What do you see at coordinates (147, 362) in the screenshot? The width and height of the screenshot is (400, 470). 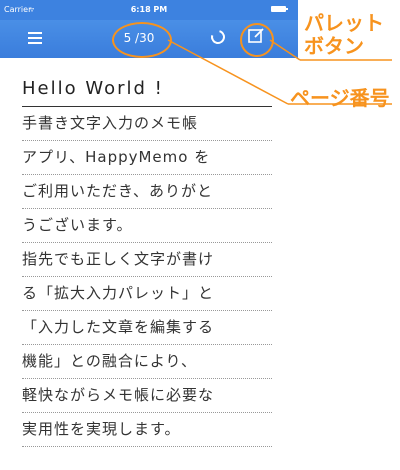 I see `memo-line: 機能」との融合により、` at bounding box center [147, 362].